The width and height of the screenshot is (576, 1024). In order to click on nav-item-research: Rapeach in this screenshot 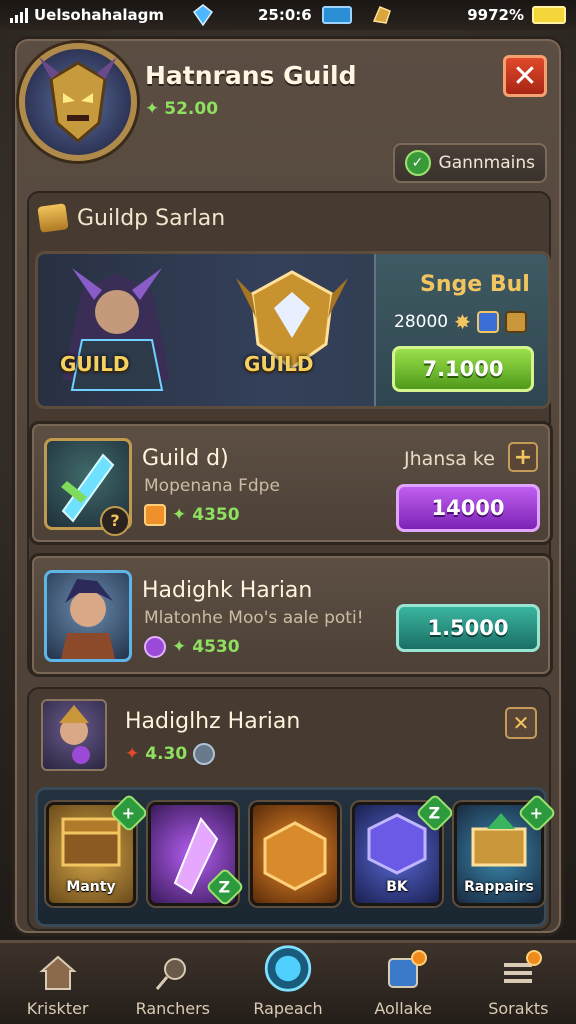, I will do `click(288, 984)`.